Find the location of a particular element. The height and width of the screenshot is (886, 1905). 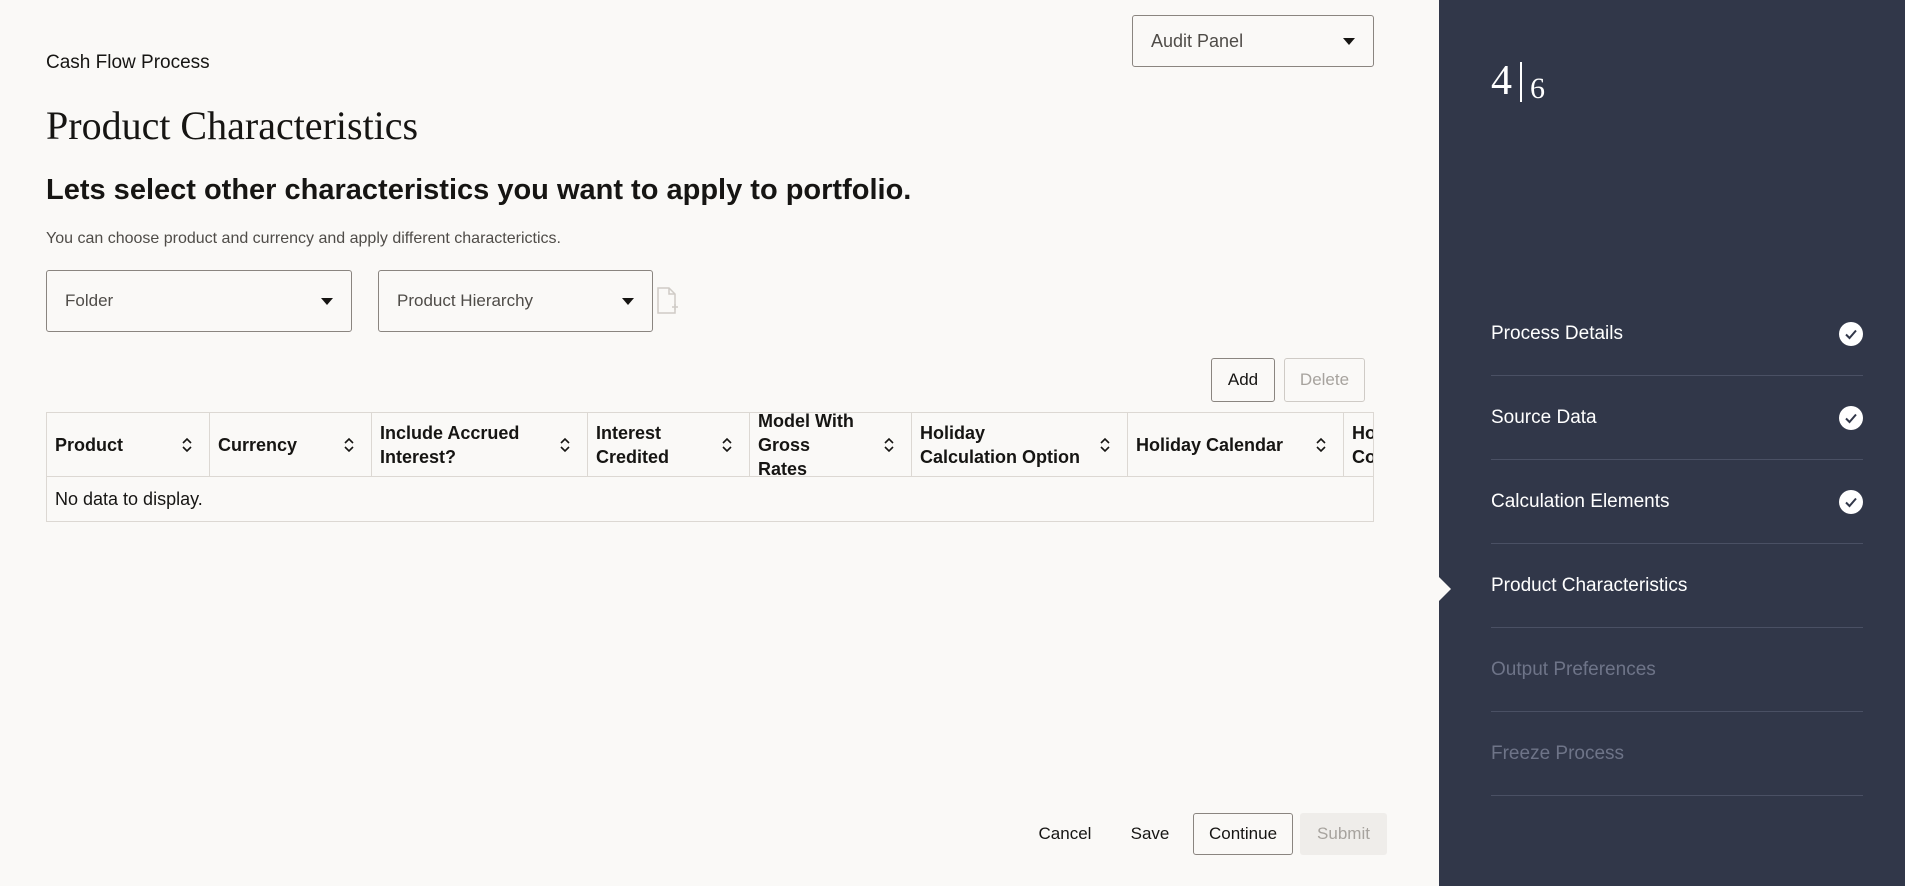

delete-button: Delete is located at coordinates (1324, 380).